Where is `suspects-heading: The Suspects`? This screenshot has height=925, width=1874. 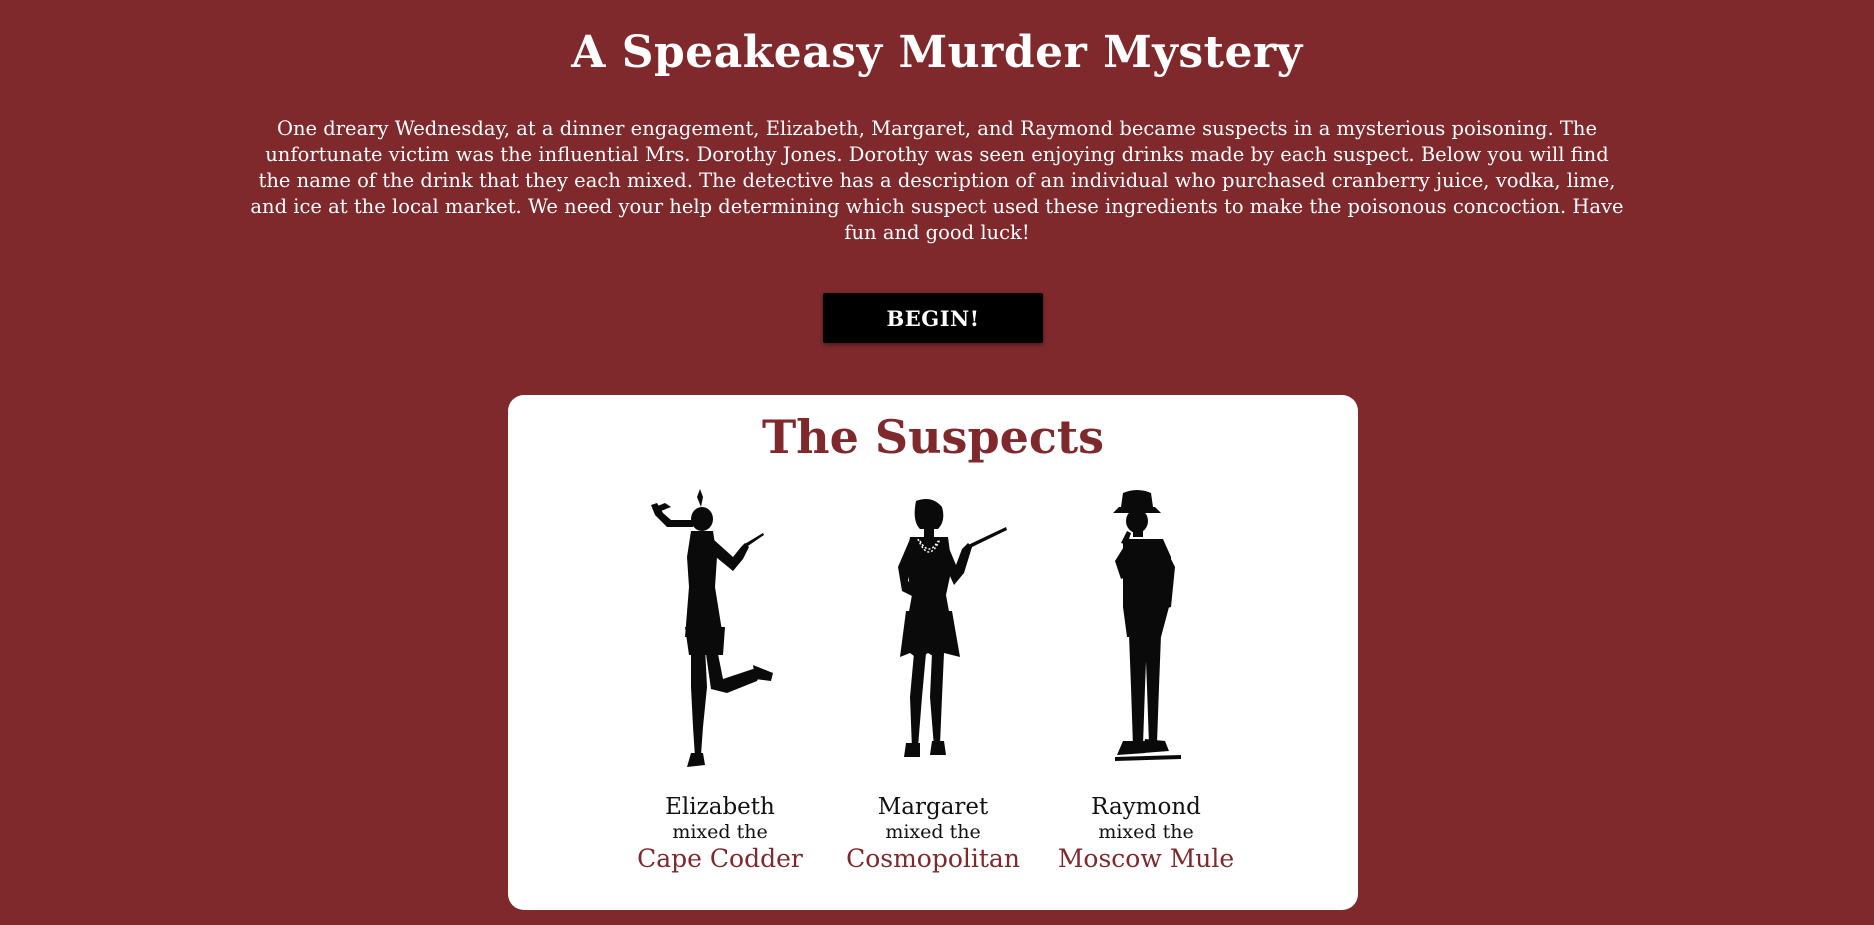 suspects-heading: The Suspects is located at coordinates (933, 437).